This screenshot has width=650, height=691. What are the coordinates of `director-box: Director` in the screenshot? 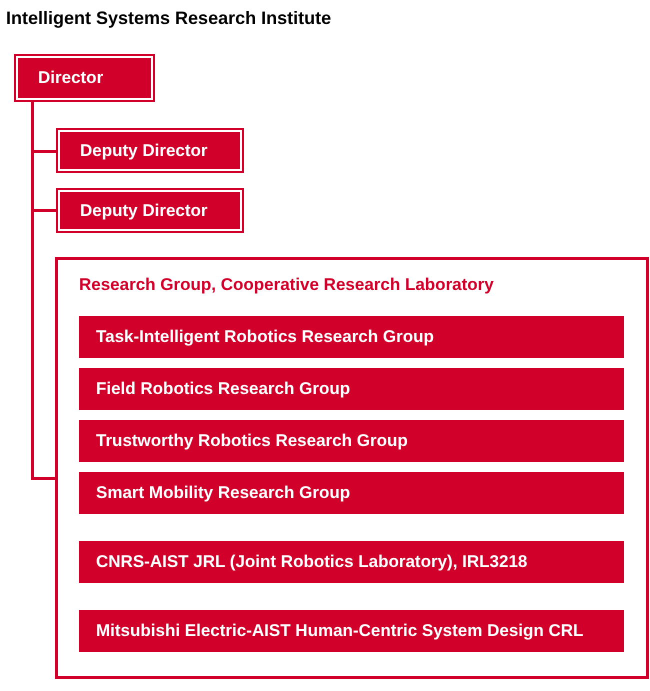 It's located at (84, 78).